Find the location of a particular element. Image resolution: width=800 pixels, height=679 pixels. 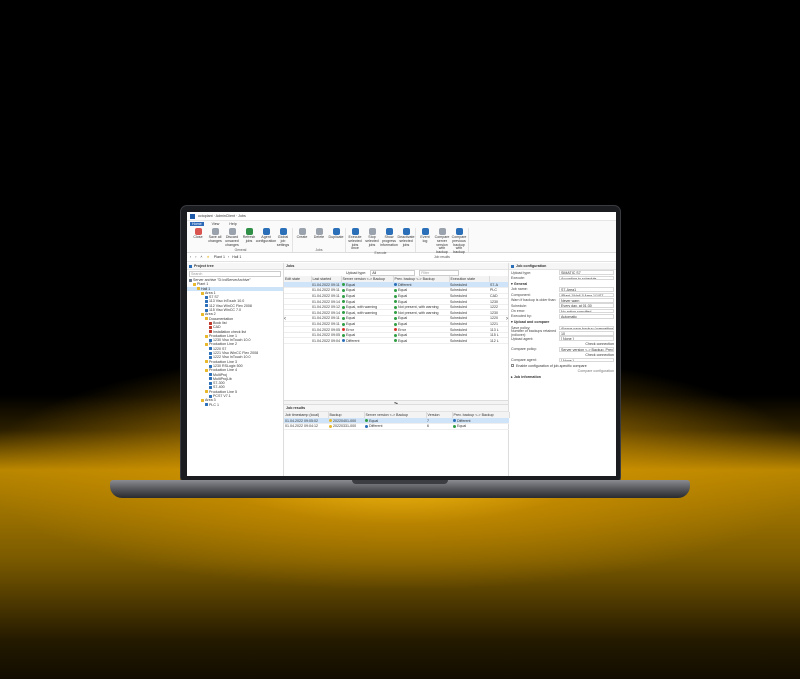

last-started-cell: 01.04.2022 09:11 is located at coordinates (326, 324).